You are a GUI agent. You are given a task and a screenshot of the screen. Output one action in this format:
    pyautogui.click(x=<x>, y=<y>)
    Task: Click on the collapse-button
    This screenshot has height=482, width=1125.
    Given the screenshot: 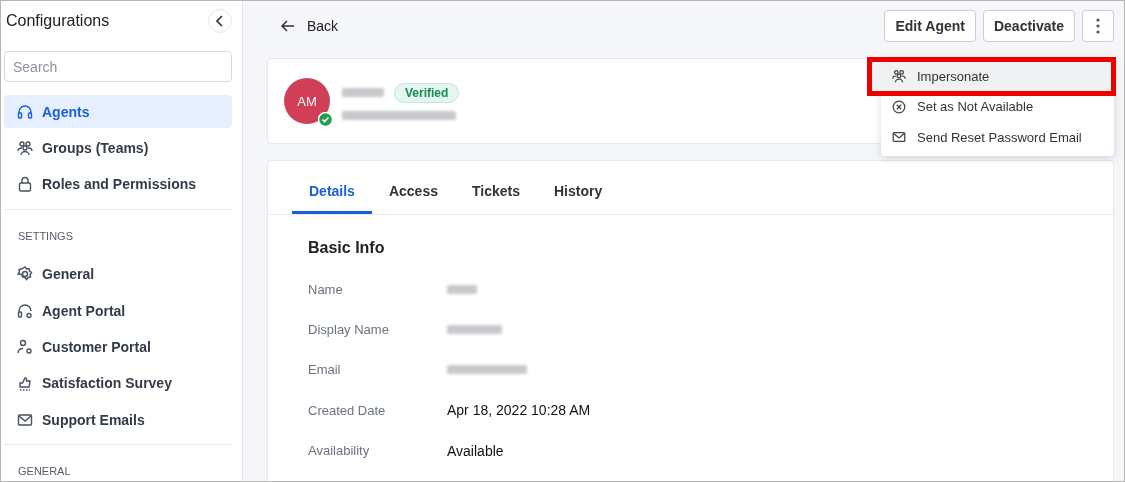 What is the action you would take?
    pyautogui.click(x=220, y=21)
    